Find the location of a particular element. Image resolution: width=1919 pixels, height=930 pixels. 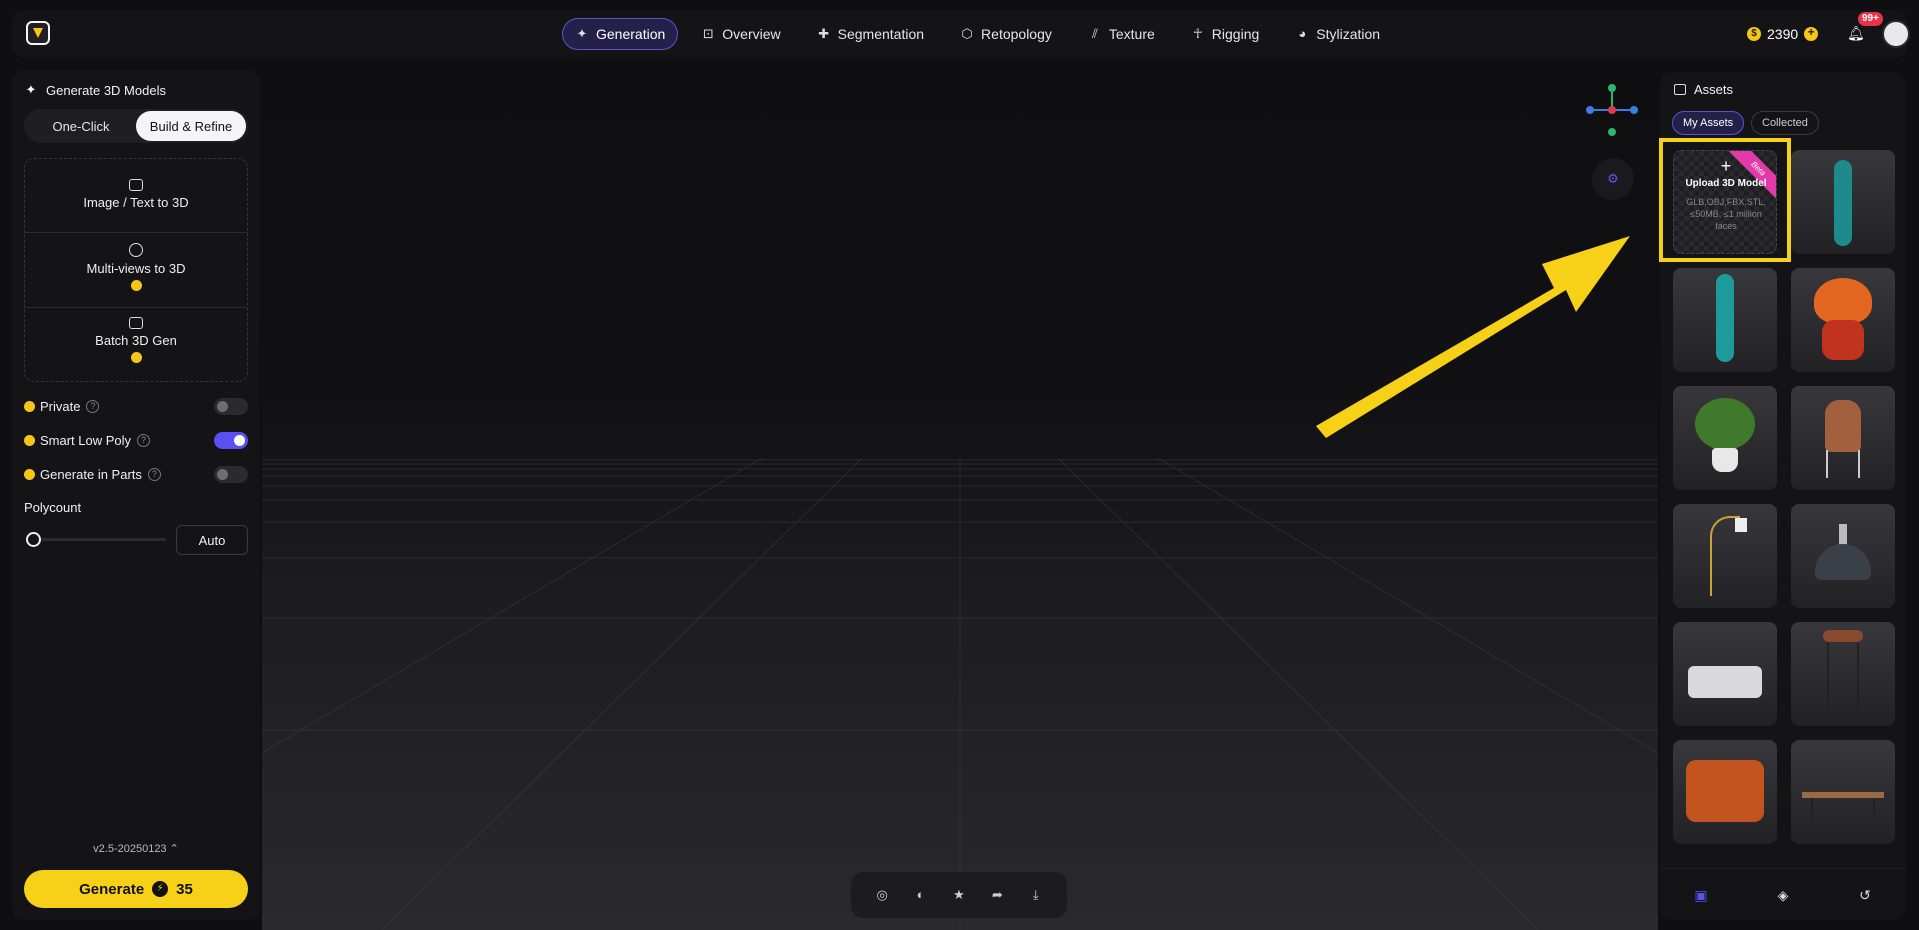

nav-stylization: ◕ Stylization is located at coordinates (1337, 34).